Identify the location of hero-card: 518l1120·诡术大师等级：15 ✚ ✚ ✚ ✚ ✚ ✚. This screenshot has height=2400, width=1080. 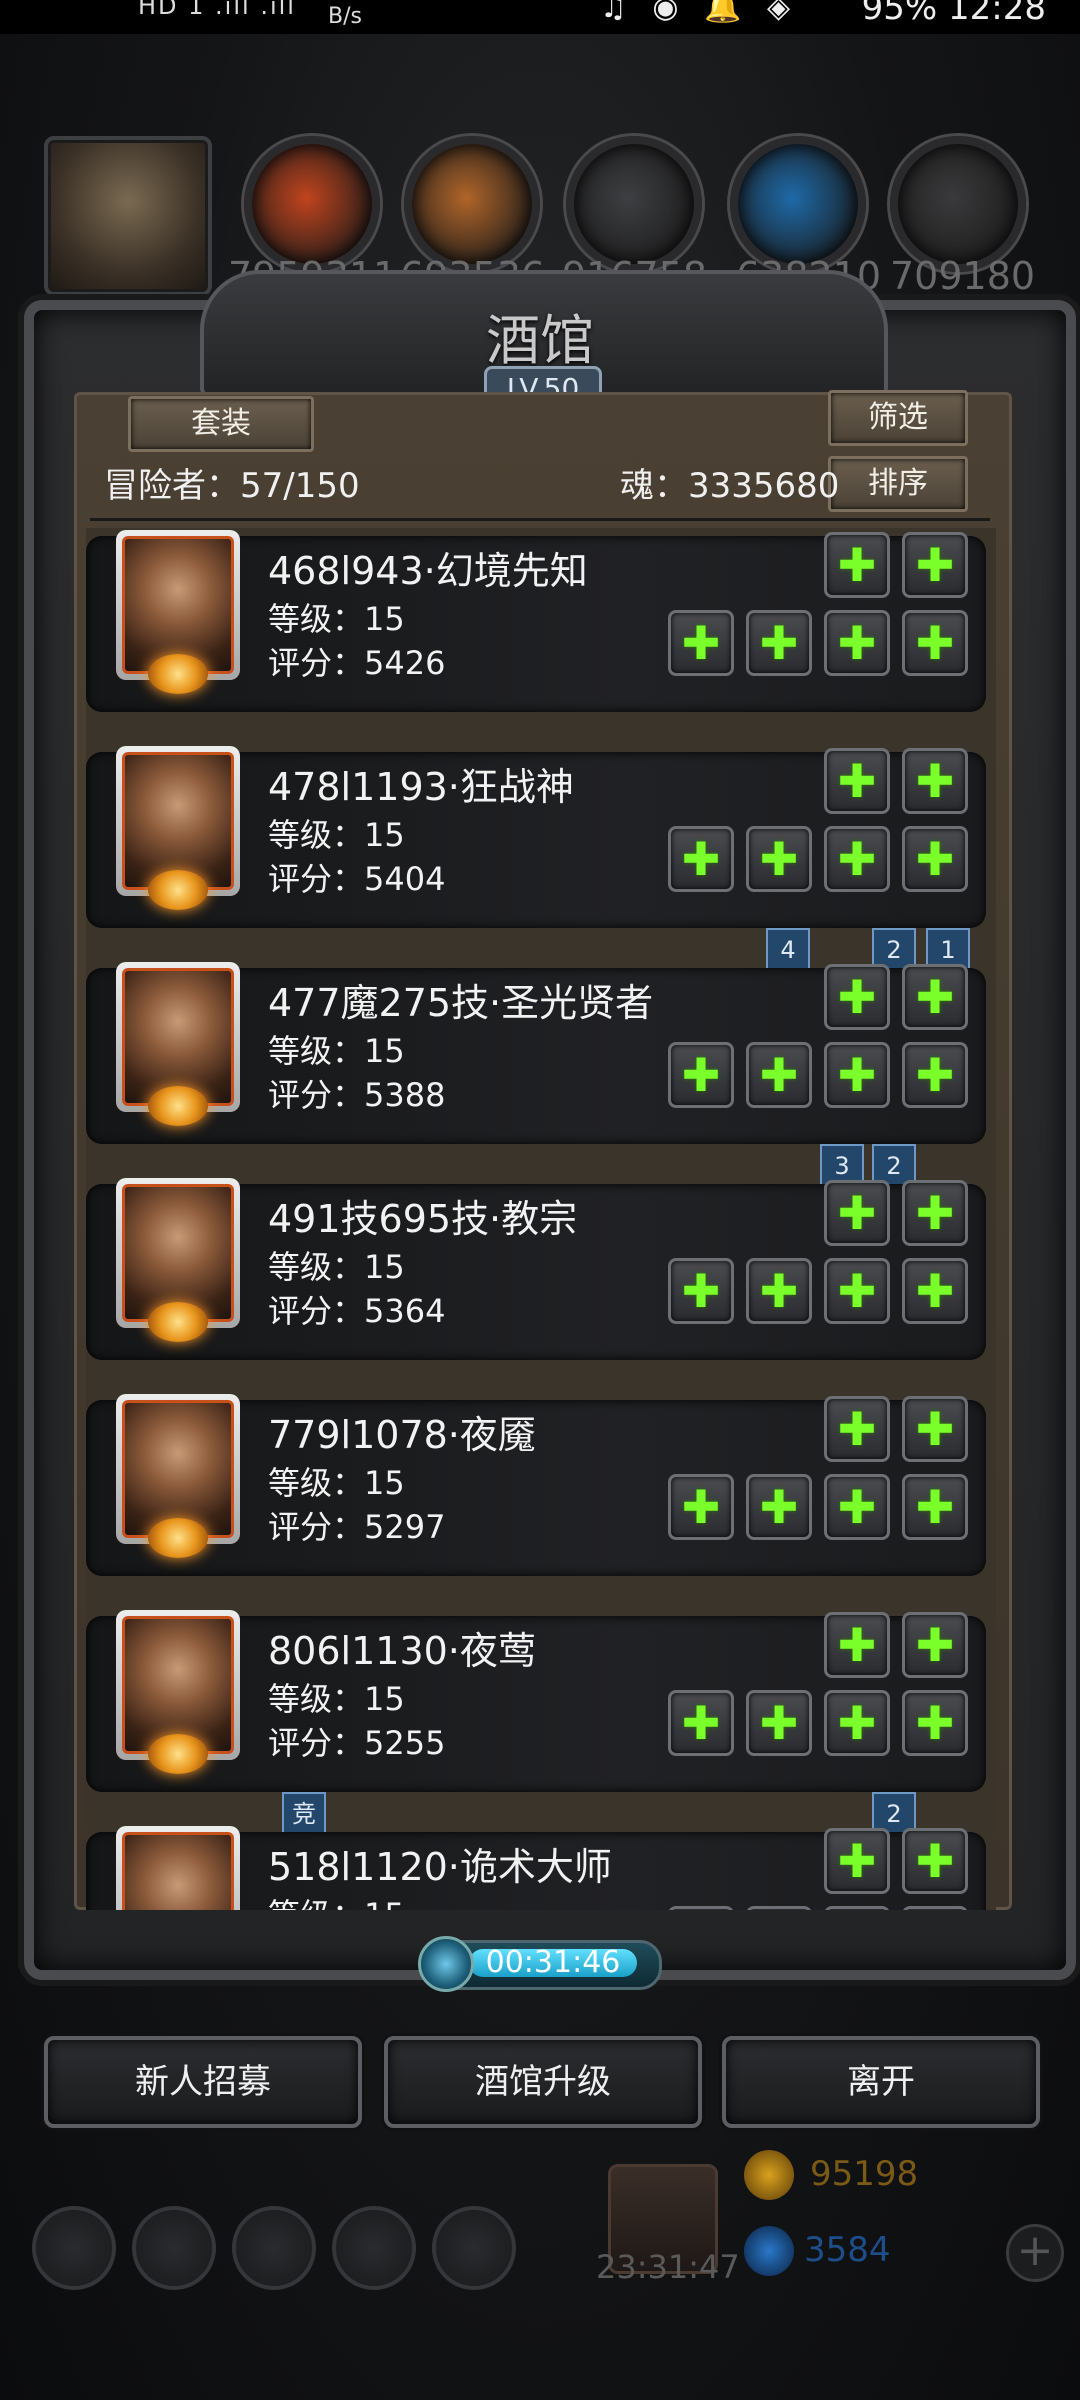
(536, 1868).